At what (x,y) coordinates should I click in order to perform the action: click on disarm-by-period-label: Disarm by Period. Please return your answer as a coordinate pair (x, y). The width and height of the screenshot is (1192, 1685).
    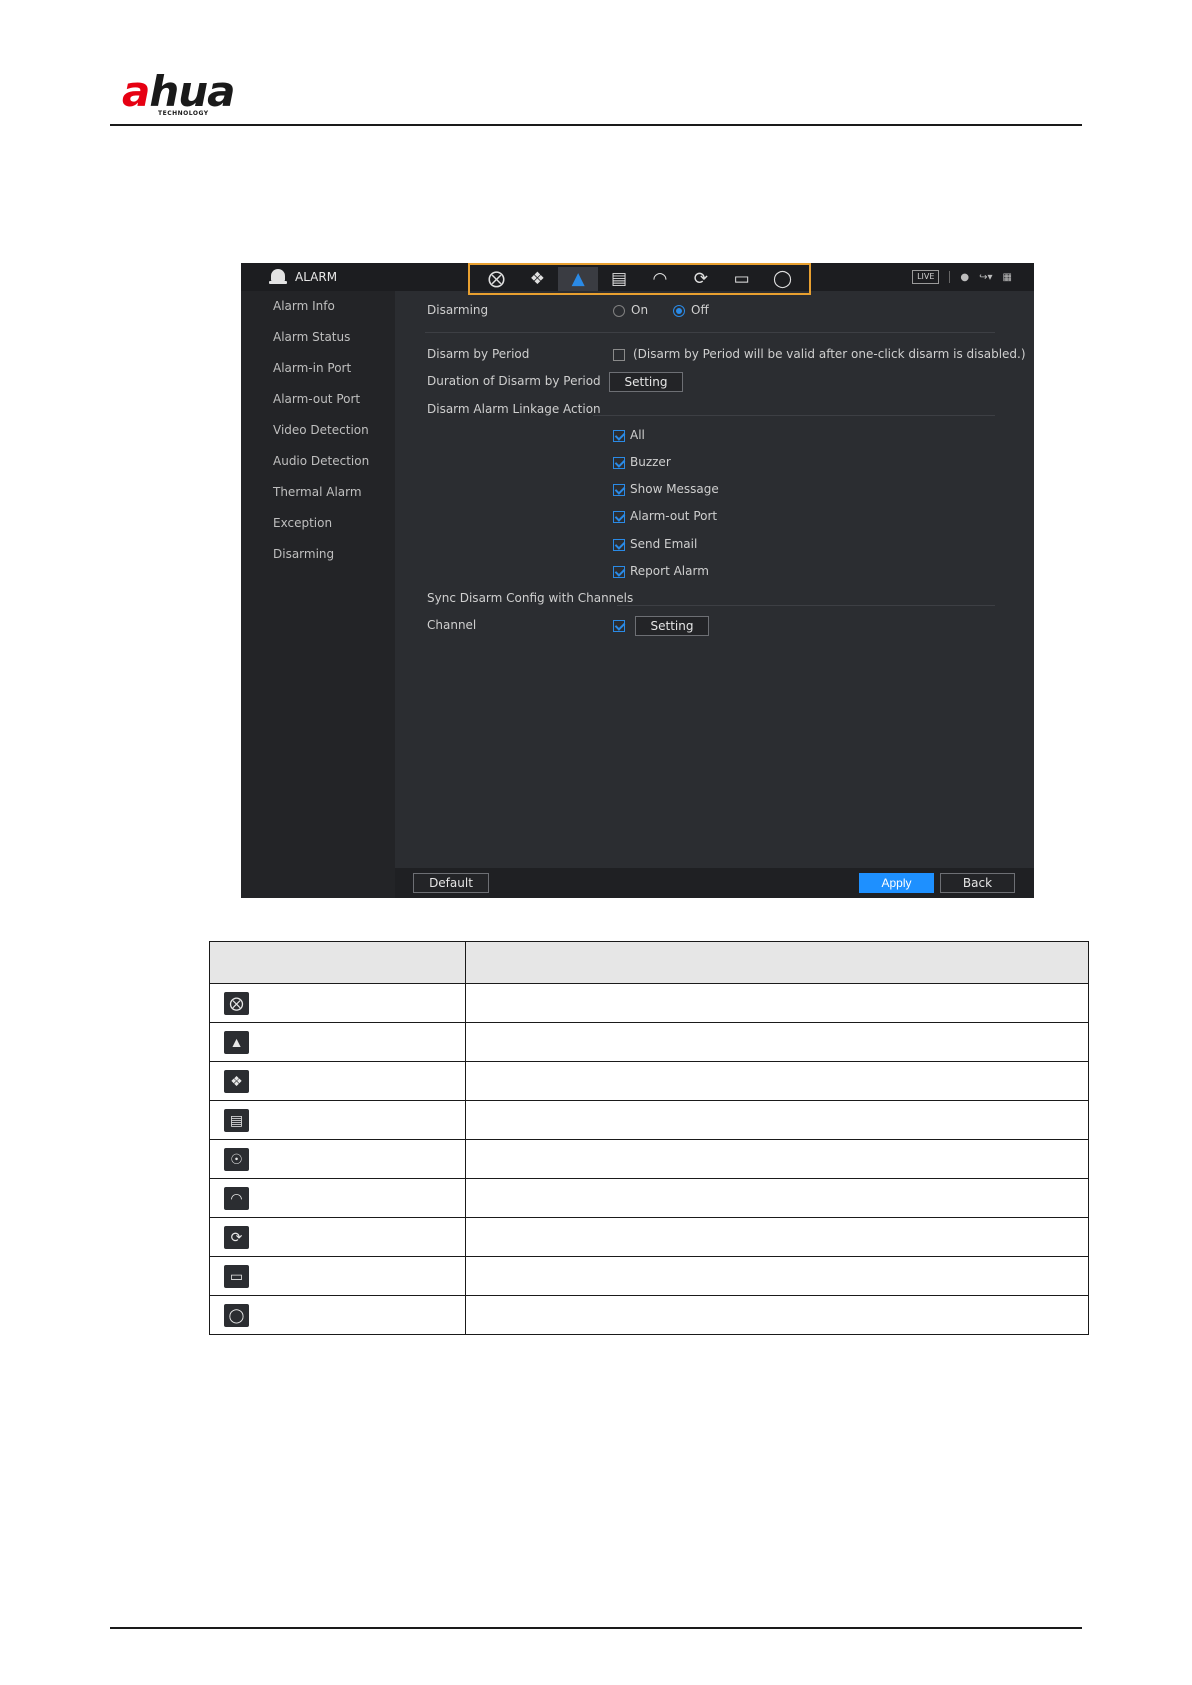
    Looking at the image, I should click on (478, 354).